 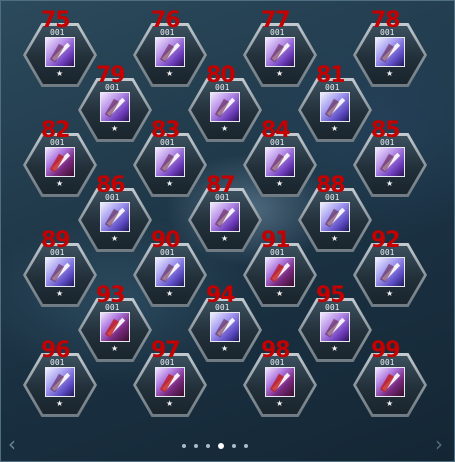 What do you see at coordinates (221, 75) in the screenshot?
I see `slot-number: 80` at bounding box center [221, 75].